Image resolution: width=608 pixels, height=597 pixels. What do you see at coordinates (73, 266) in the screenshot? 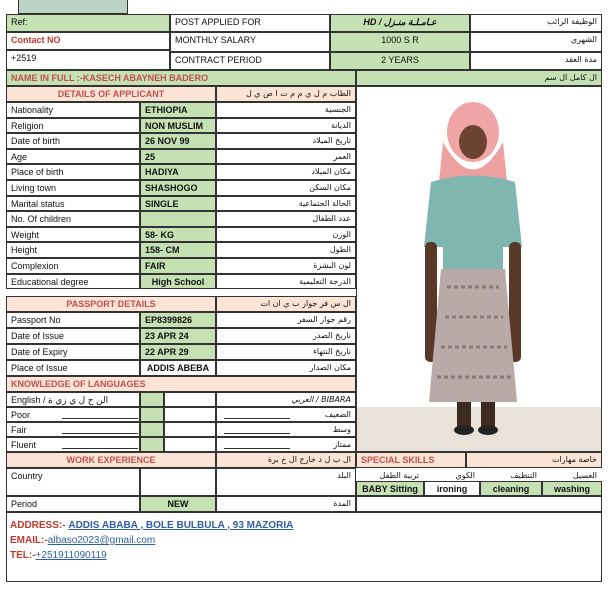
I see `applicant-field-label: Complexion` at bounding box center [73, 266].